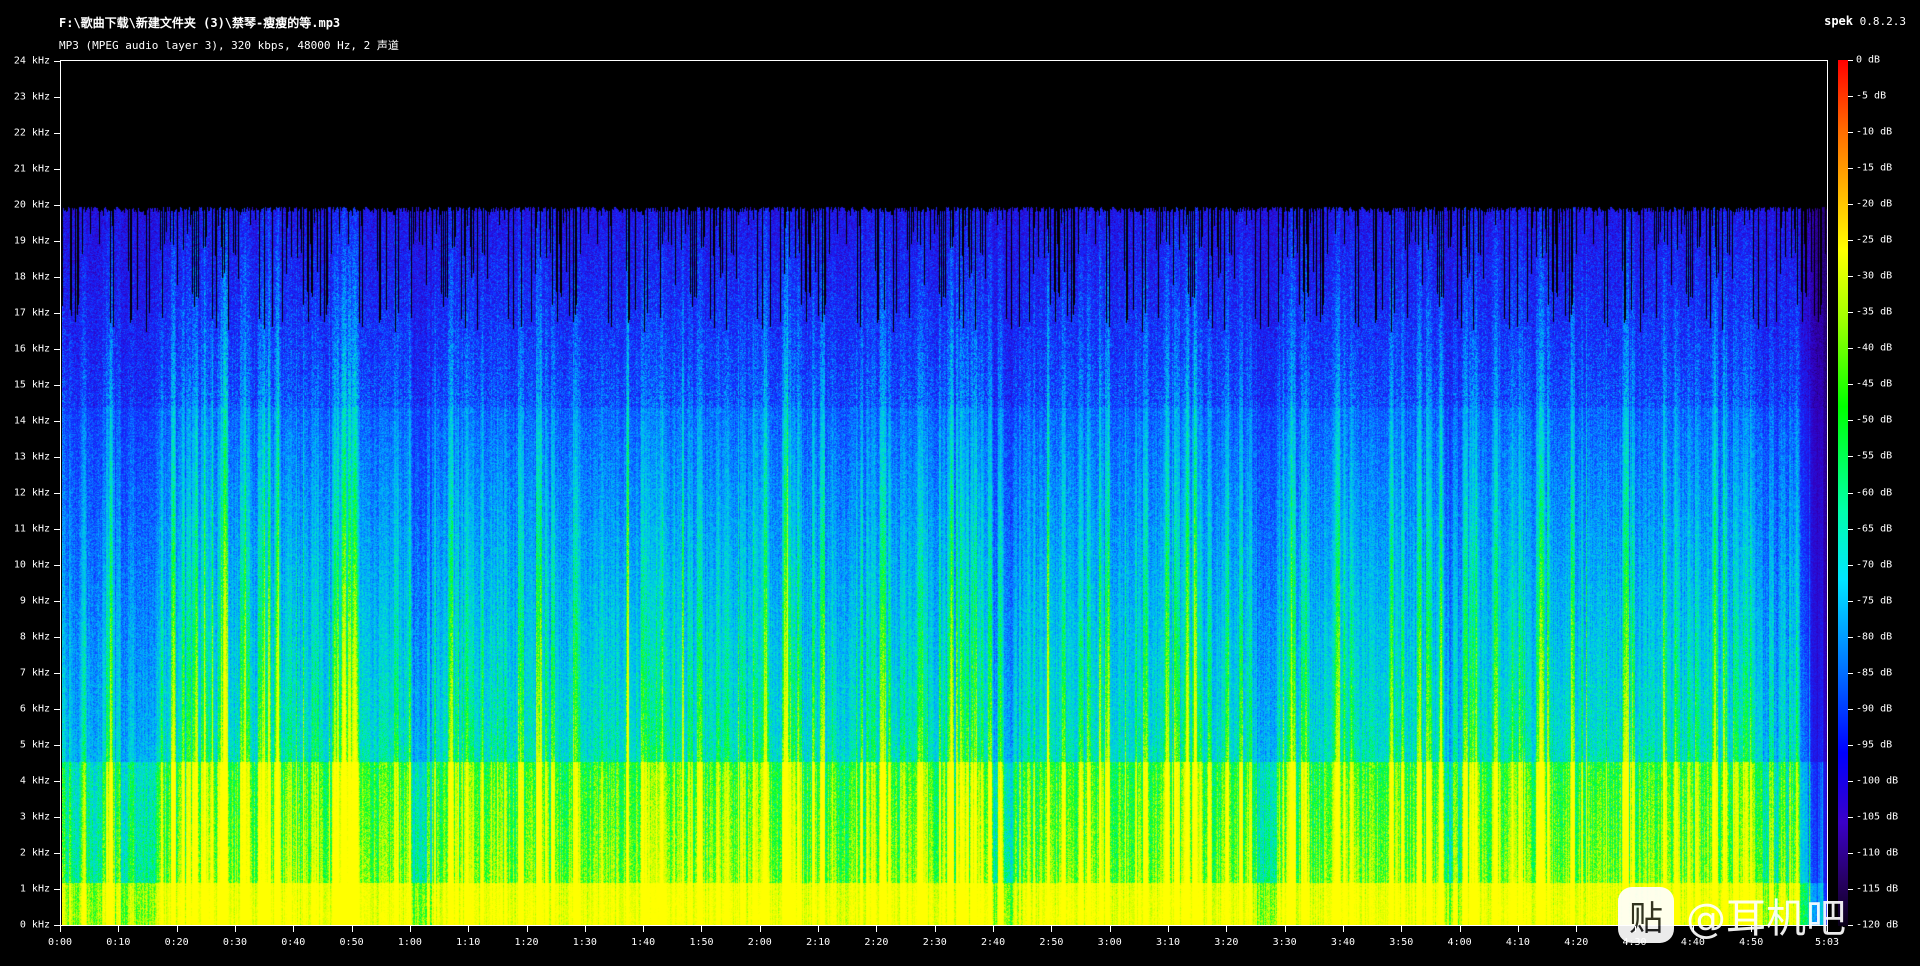 The height and width of the screenshot is (966, 1920). Describe the element at coordinates (1871, 96) in the screenshot. I see `db-tick-label: -5 dB` at that location.